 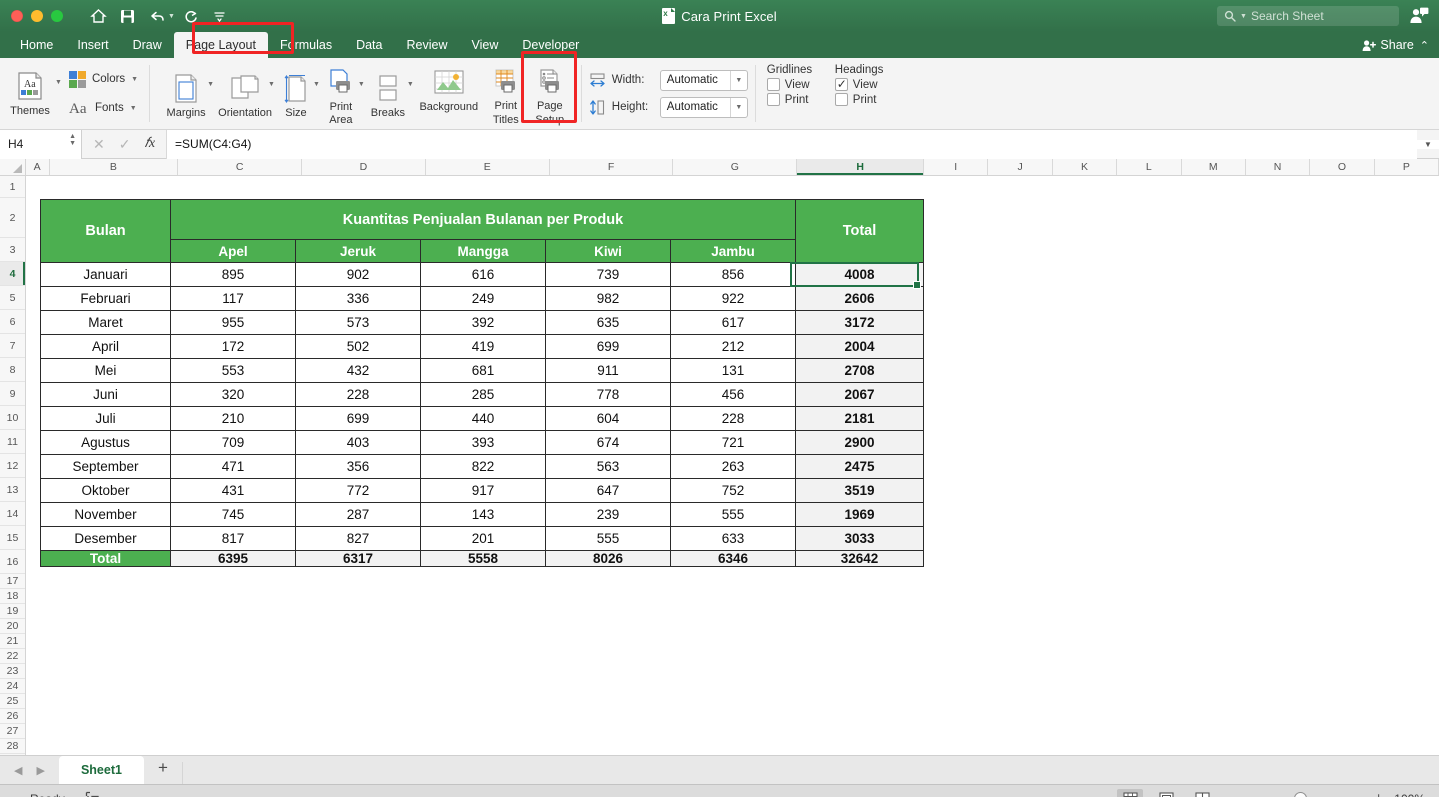 What do you see at coordinates (233, 514) in the screenshot?
I see `cell-apel: 745` at bounding box center [233, 514].